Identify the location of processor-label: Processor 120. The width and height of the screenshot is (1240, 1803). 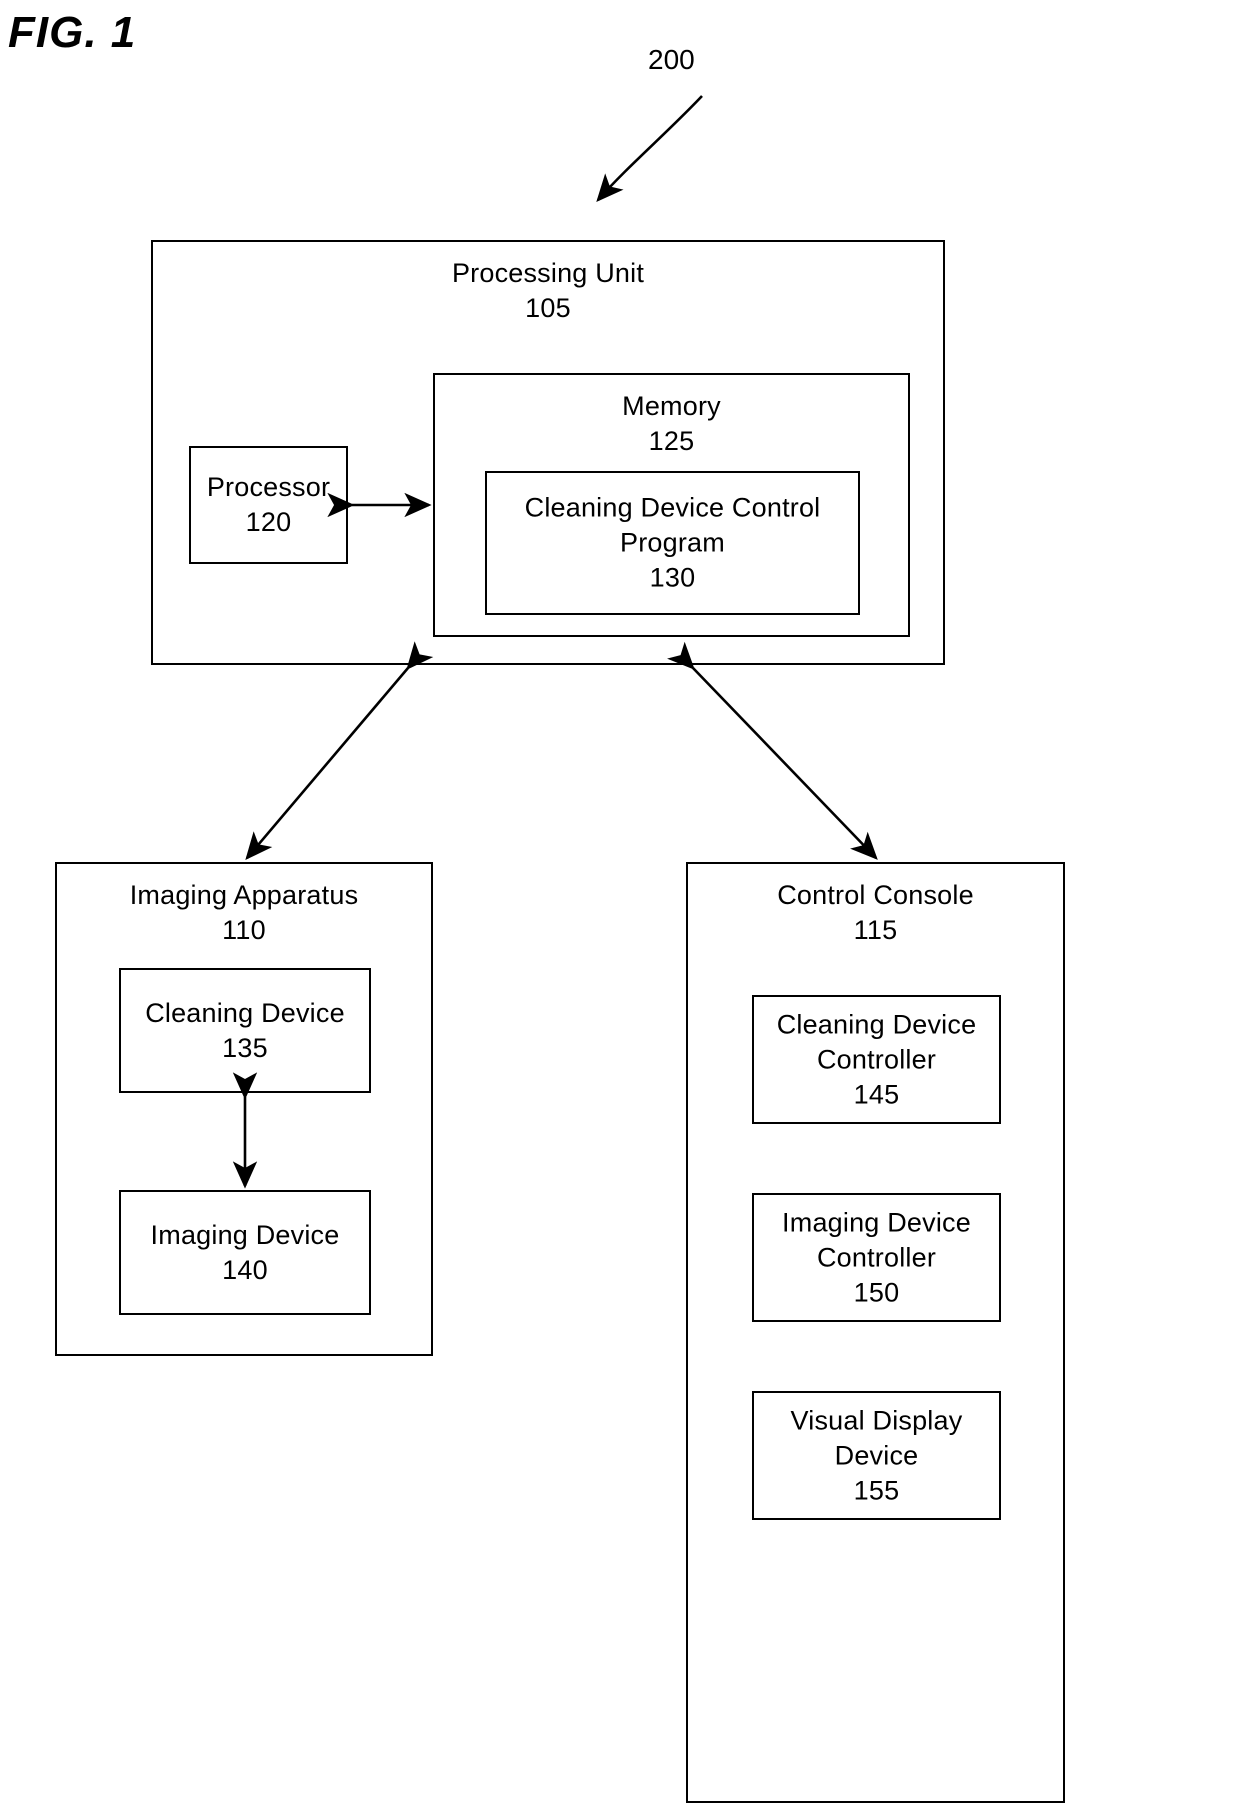
(268, 504).